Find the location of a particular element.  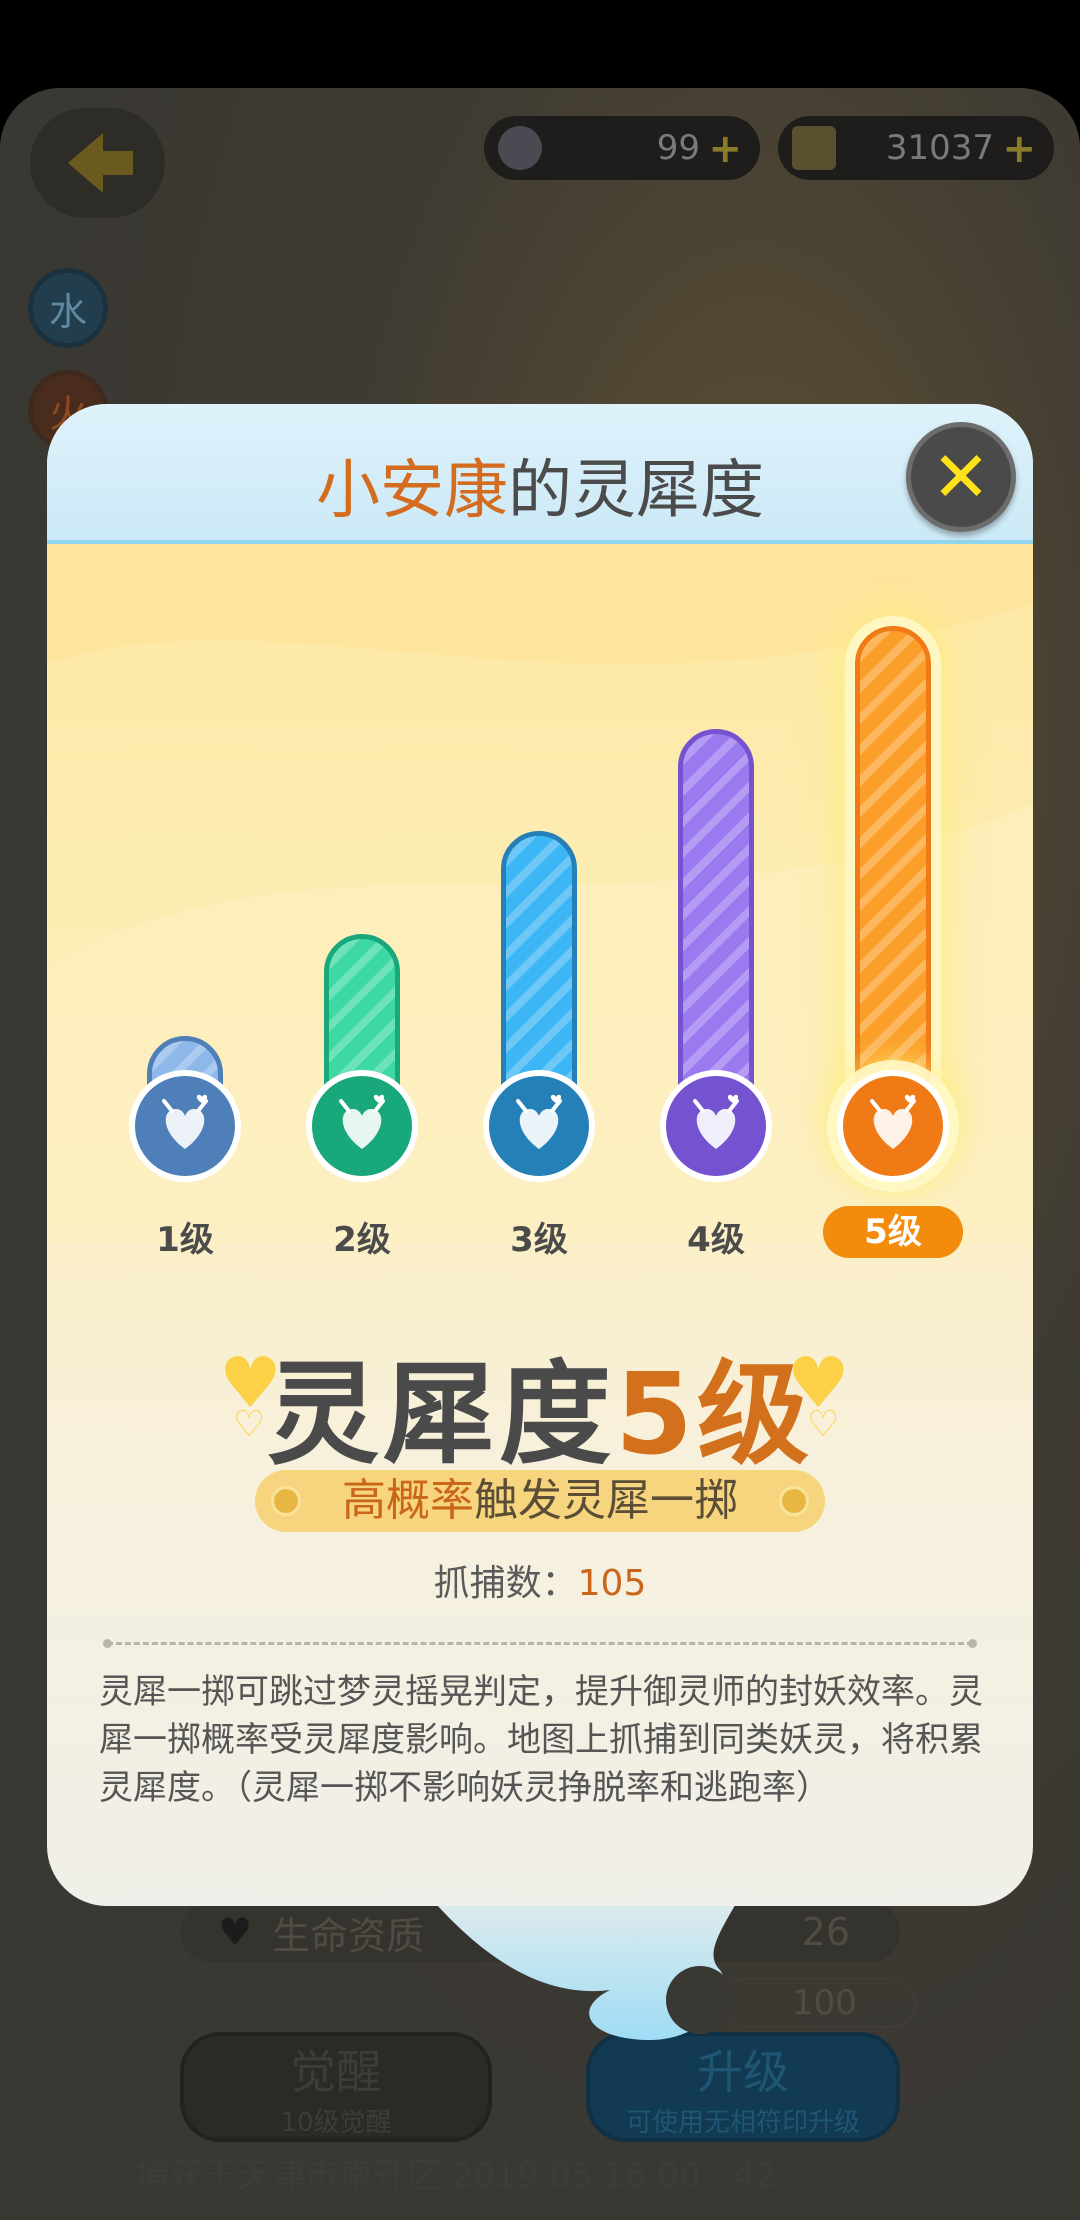

level-label: 4级 is located at coordinates (716, 1240).